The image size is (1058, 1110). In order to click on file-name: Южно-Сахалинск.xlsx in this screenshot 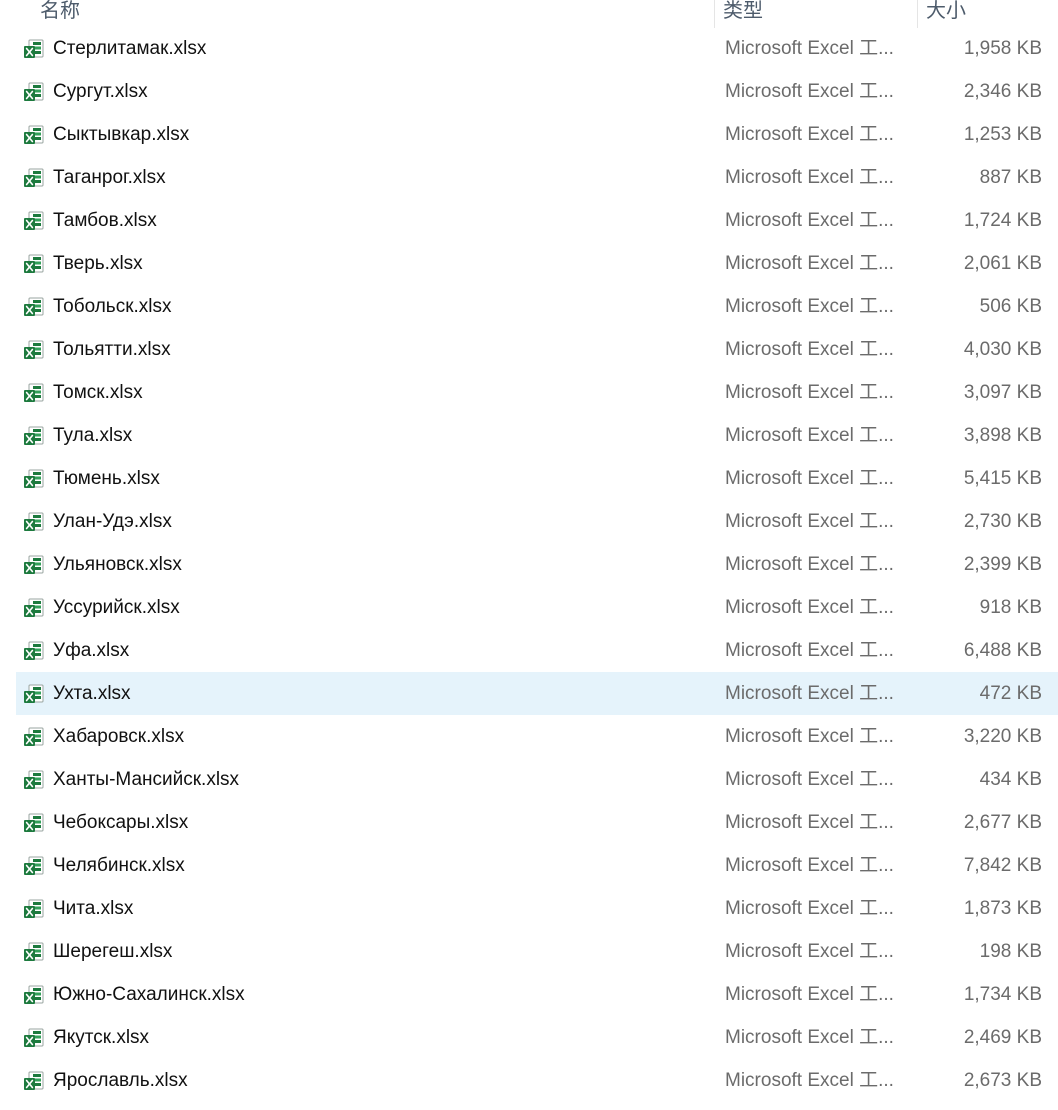, I will do `click(149, 994)`.